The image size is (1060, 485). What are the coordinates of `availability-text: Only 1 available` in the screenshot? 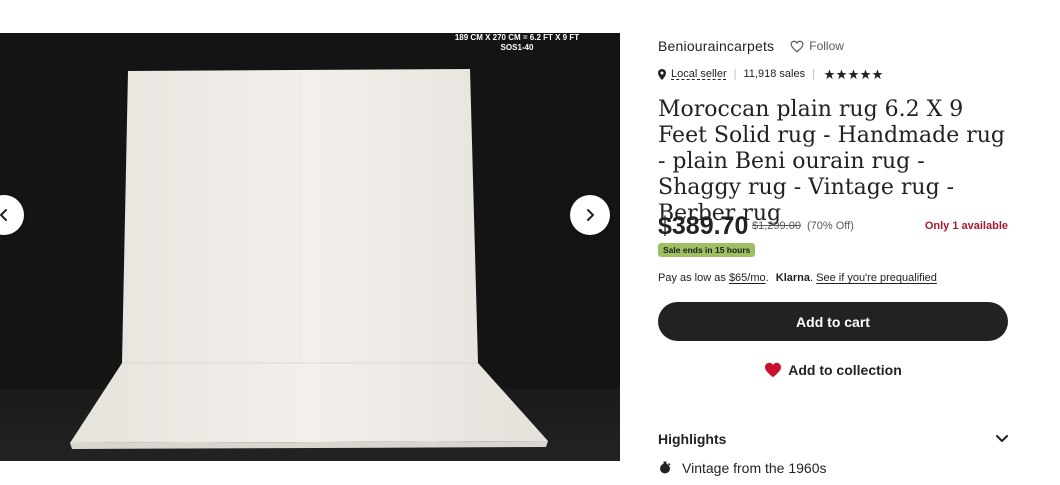 It's located at (966, 226).